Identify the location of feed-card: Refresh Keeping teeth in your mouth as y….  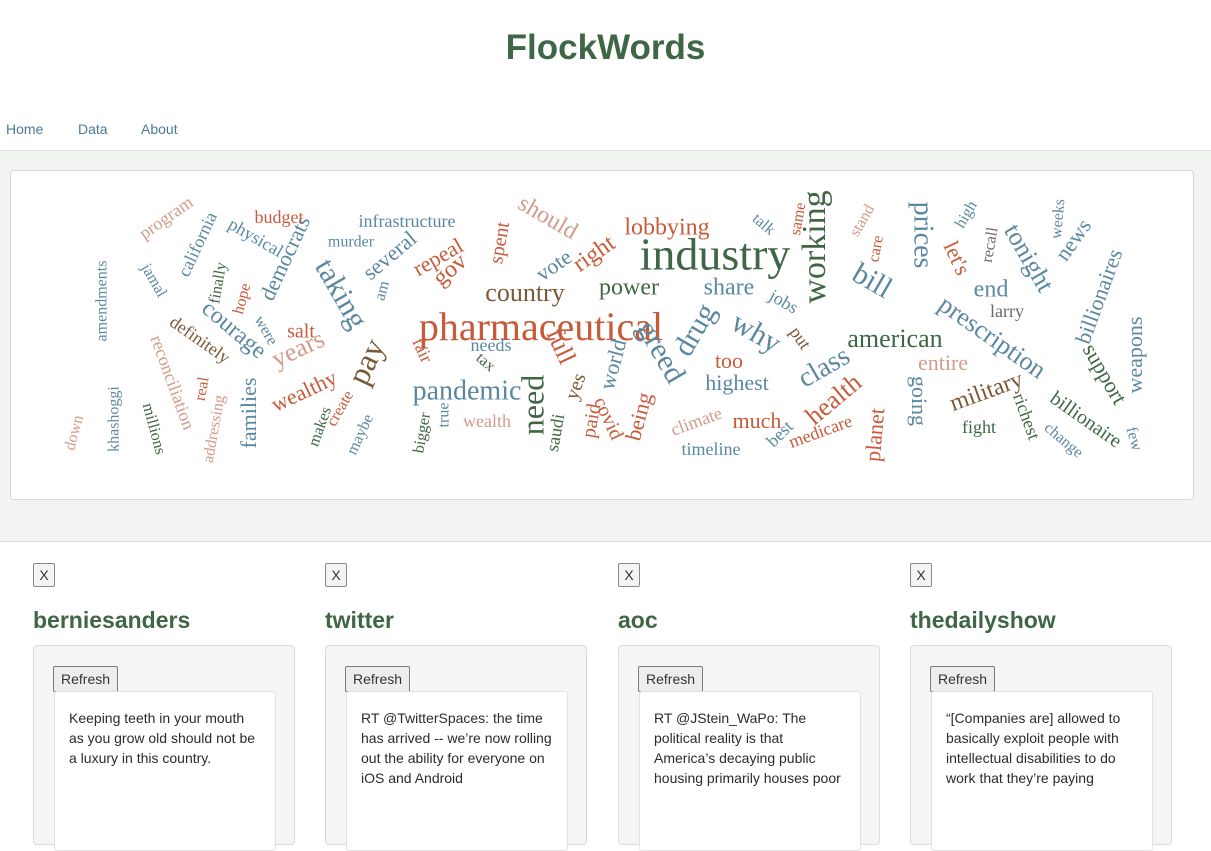
(164, 748).